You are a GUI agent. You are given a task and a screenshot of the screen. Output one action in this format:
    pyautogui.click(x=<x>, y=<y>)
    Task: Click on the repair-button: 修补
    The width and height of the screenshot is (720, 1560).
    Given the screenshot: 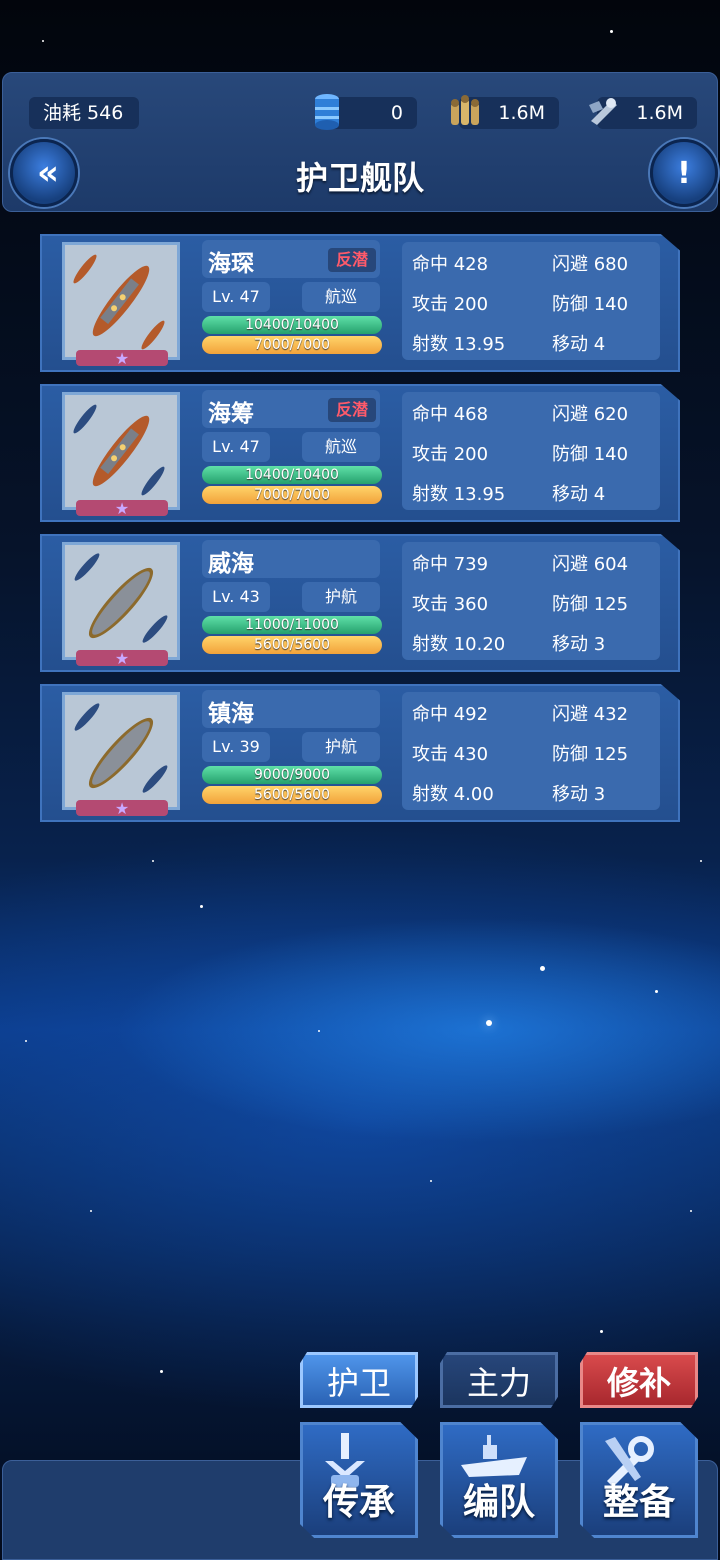 What is the action you would take?
    pyautogui.click(x=639, y=1380)
    